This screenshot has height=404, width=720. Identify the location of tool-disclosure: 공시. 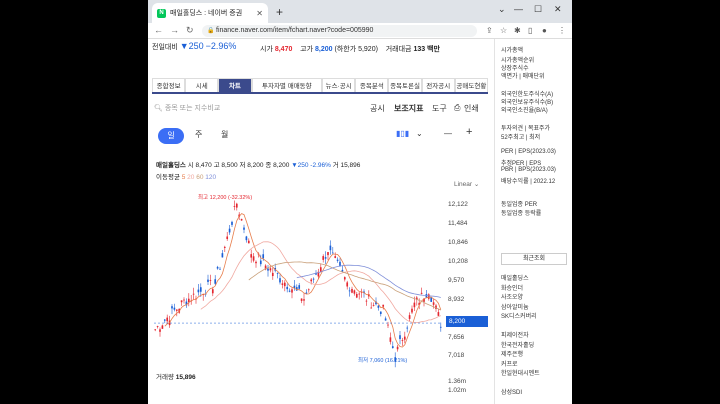
(377, 108).